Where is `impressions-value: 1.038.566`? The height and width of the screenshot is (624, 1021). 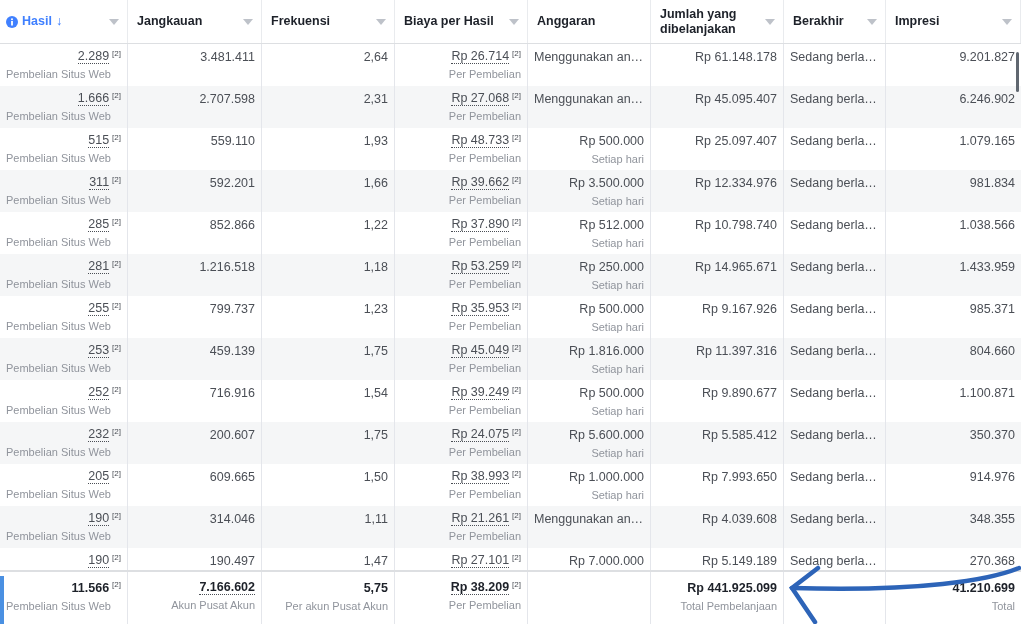
impressions-value: 1.038.566 is located at coordinates (987, 225).